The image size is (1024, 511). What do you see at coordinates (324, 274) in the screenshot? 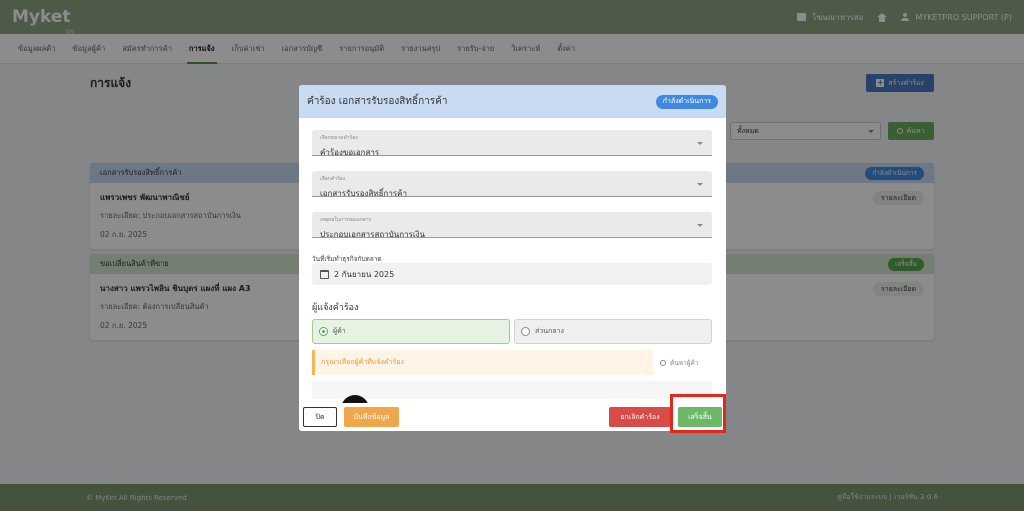
I see `calendar-icon` at bounding box center [324, 274].